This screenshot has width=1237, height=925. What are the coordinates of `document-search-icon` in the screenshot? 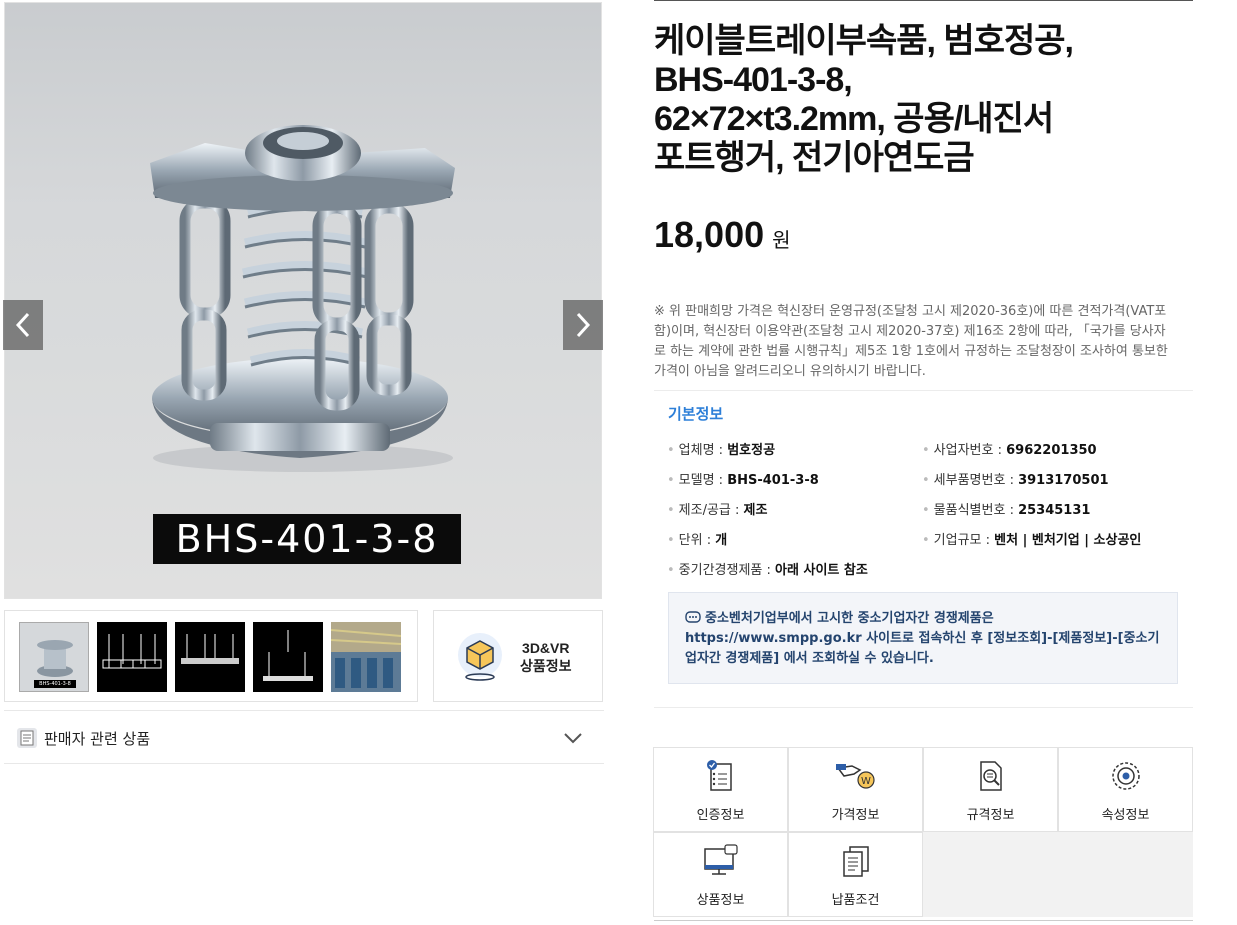 It's located at (990, 776).